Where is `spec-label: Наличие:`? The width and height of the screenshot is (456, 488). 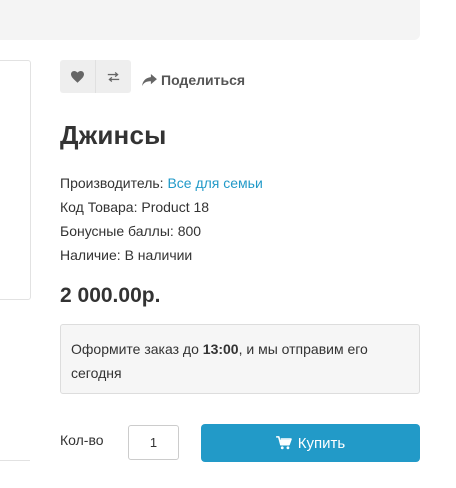
spec-label: Наличие: is located at coordinates (90, 255).